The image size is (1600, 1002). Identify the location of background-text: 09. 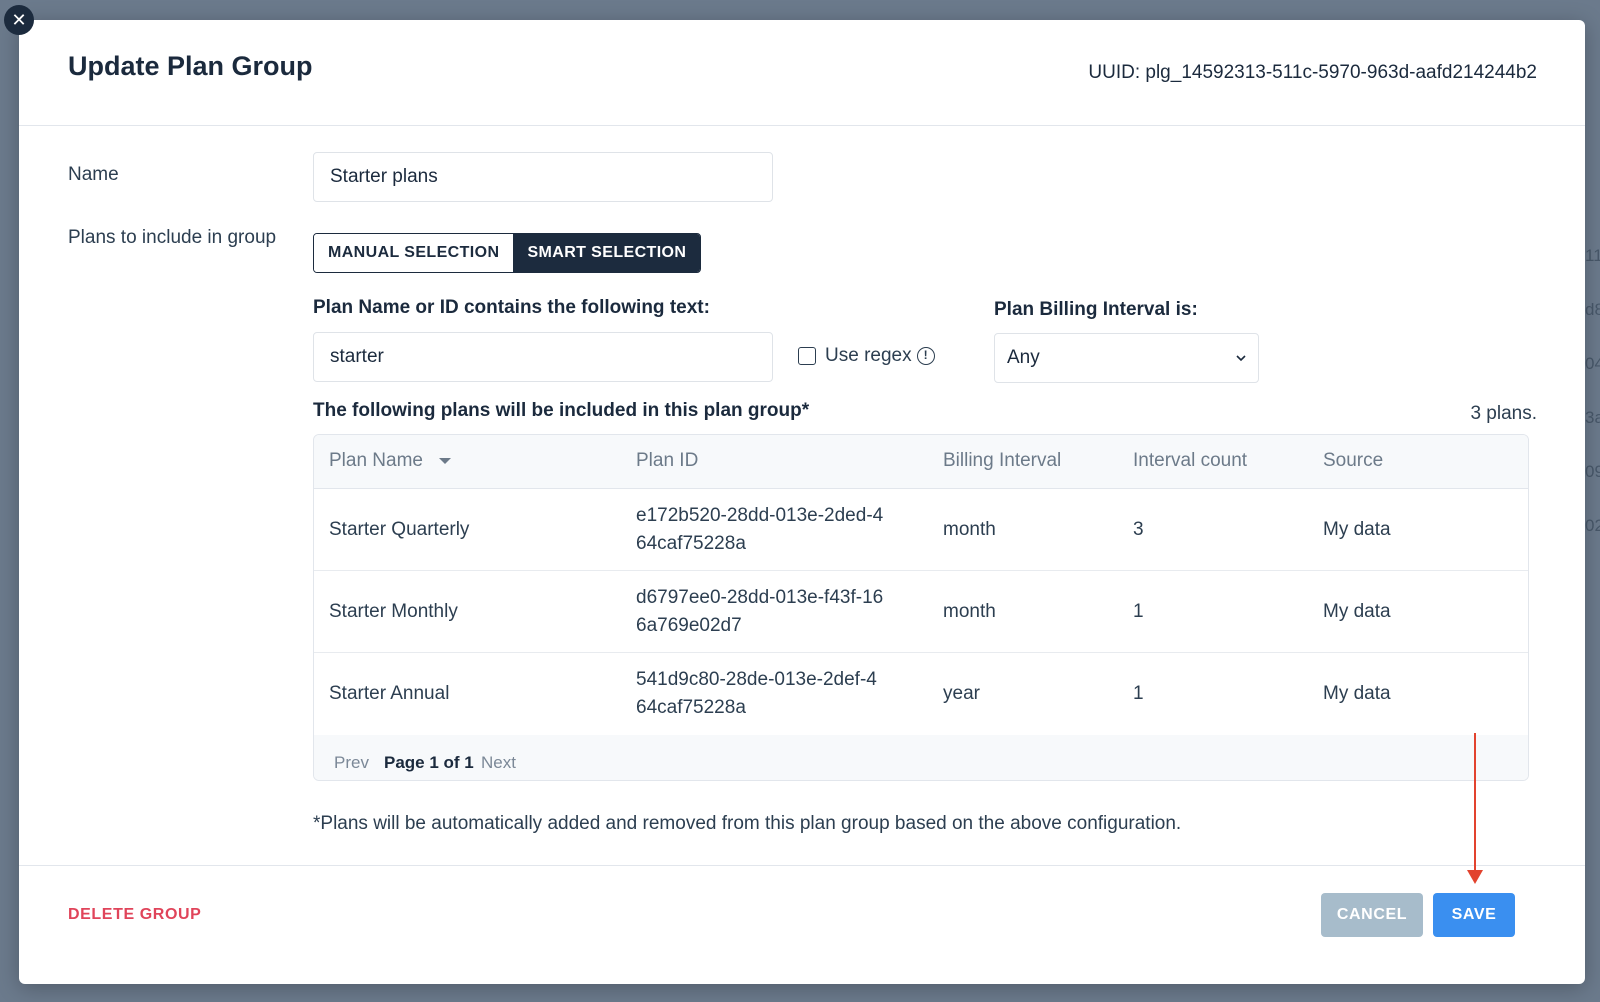
(1592, 471).